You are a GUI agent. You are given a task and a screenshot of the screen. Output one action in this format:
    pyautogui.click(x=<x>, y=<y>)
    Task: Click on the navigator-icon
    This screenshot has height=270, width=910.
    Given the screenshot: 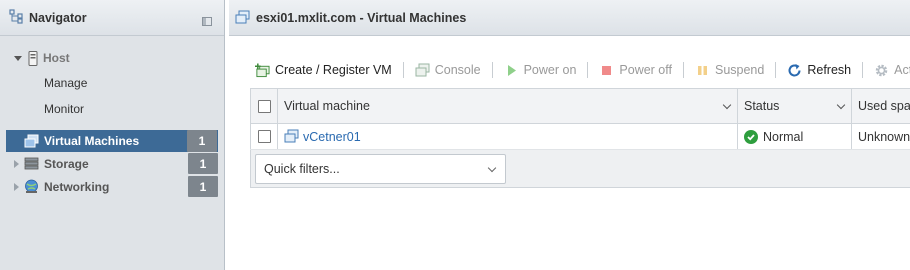 What is the action you would take?
    pyautogui.click(x=16, y=17)
    